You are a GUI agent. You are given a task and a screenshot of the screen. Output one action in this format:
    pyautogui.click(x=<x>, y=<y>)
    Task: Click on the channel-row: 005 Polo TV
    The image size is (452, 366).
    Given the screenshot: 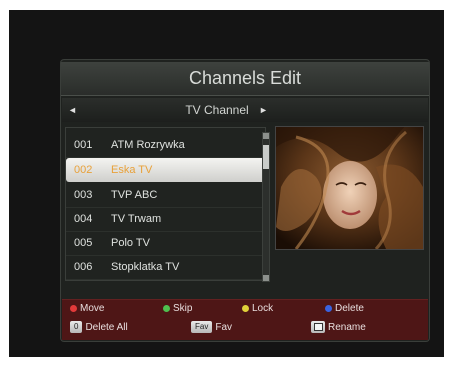 What is the action you would take?
    pyautogui.click(x=165, y=243)
    